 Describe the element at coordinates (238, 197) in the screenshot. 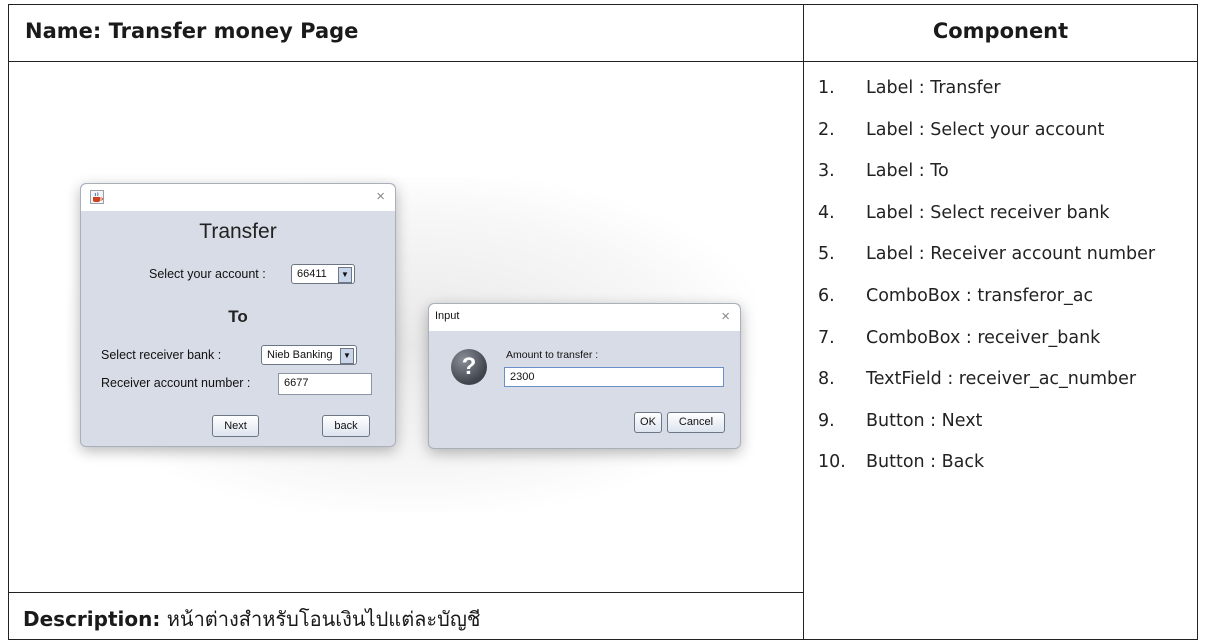

I see `transfer-window-titlebar: ×` at that location.